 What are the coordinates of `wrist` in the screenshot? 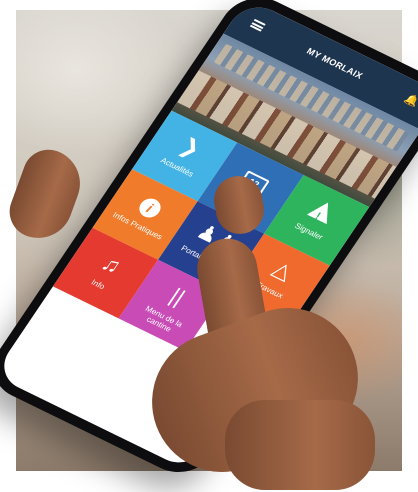 It's located at (300, 445).